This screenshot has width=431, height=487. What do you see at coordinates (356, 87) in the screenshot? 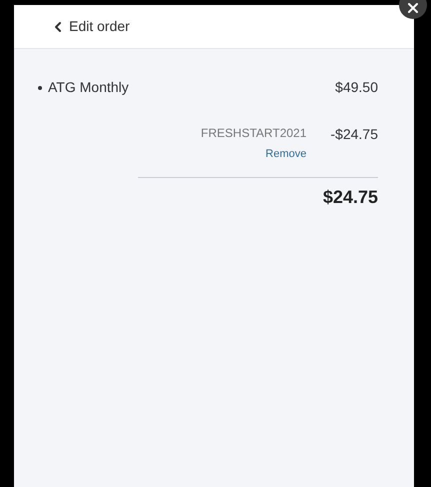
I see `item-price: $49.50` at bounding box center [356, 87].